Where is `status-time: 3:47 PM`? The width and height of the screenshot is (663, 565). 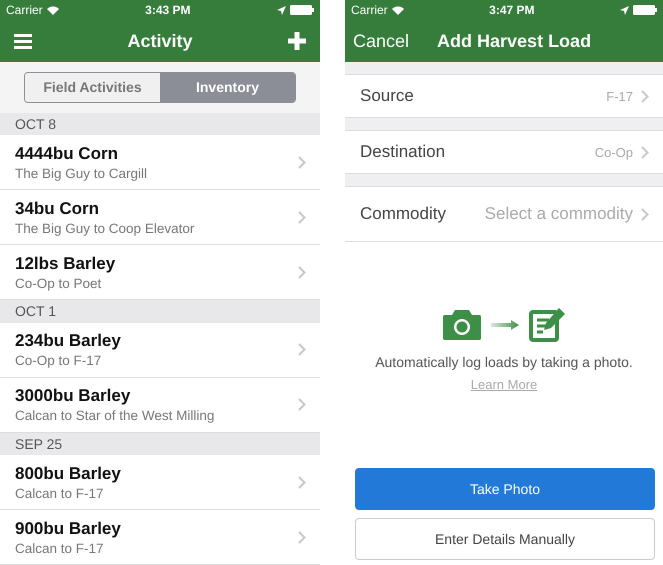
status-time: 3:47 PM is located at coordinates (512, 10).